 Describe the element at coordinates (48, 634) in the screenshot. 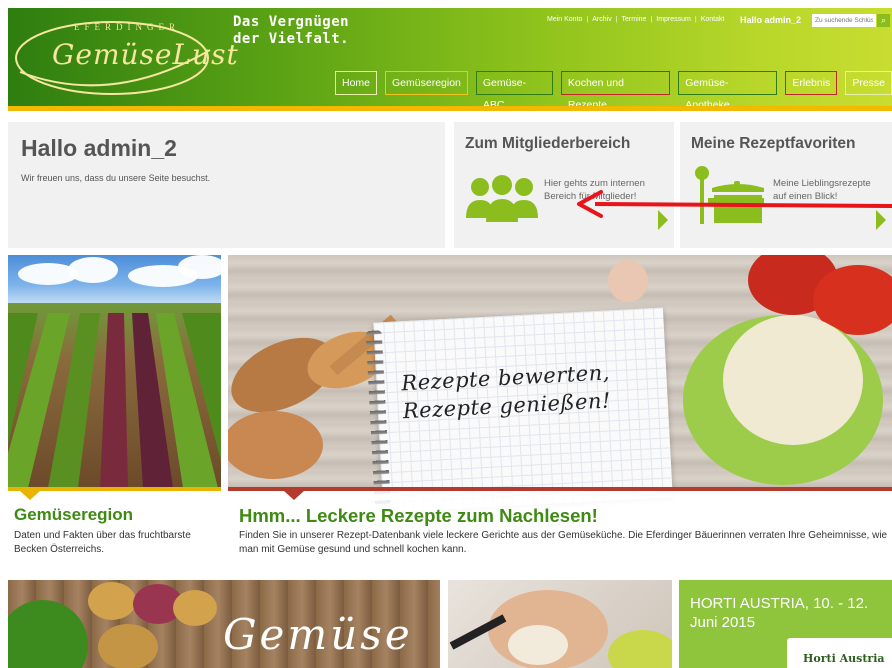

I see `green-beans-image` at that location.